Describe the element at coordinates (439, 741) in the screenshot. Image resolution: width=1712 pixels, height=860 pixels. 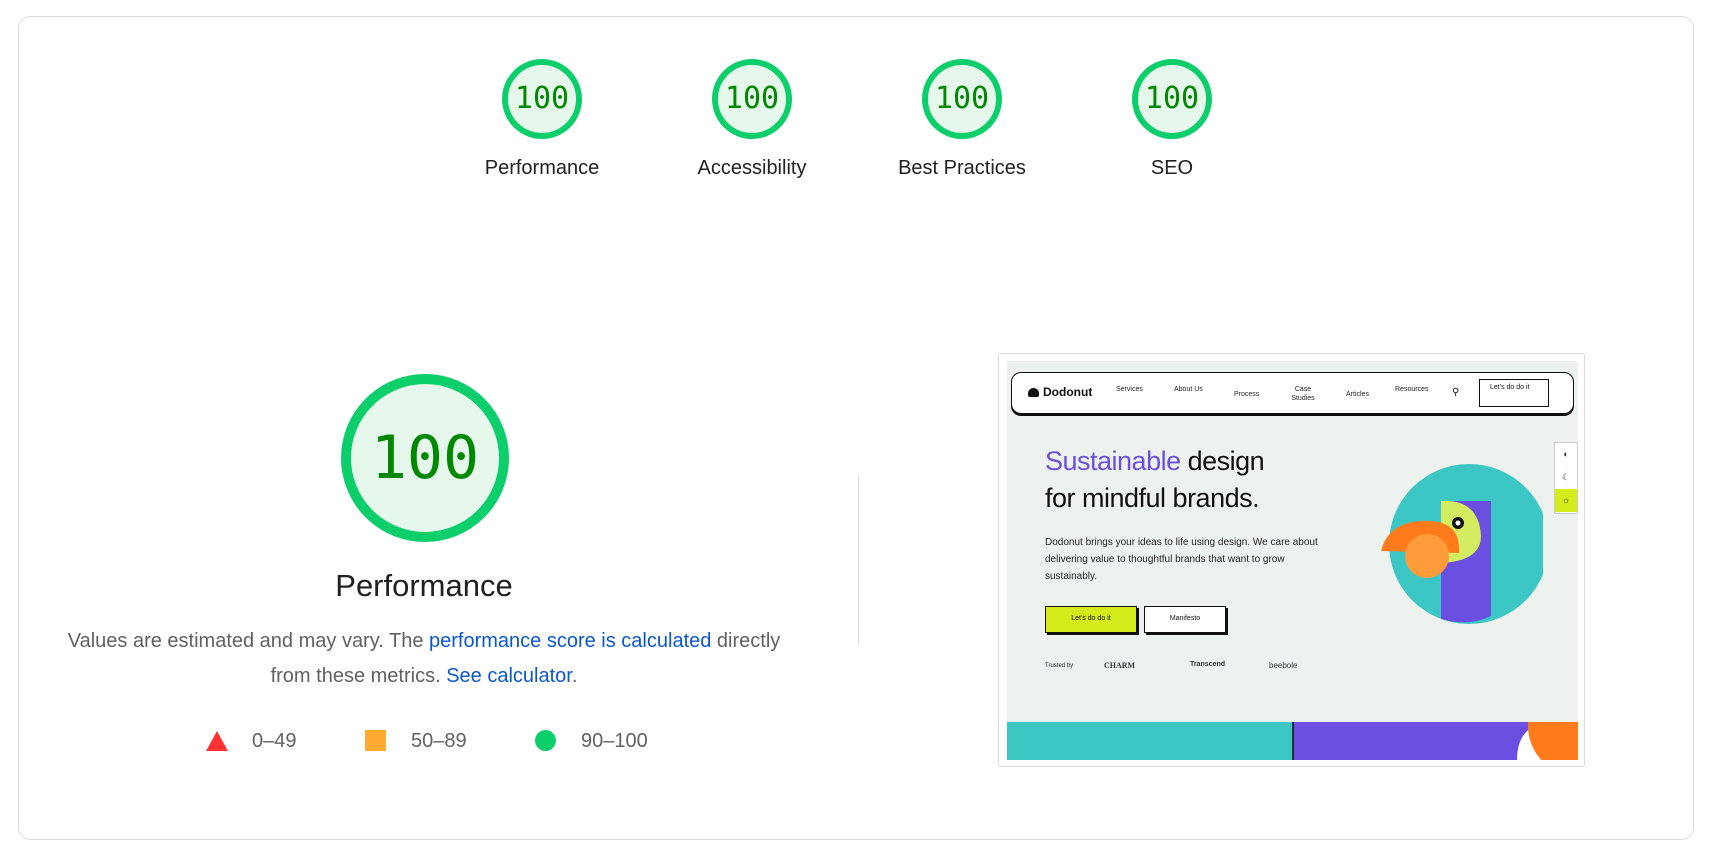
I see `legend-average-label: 50–89` at that location.